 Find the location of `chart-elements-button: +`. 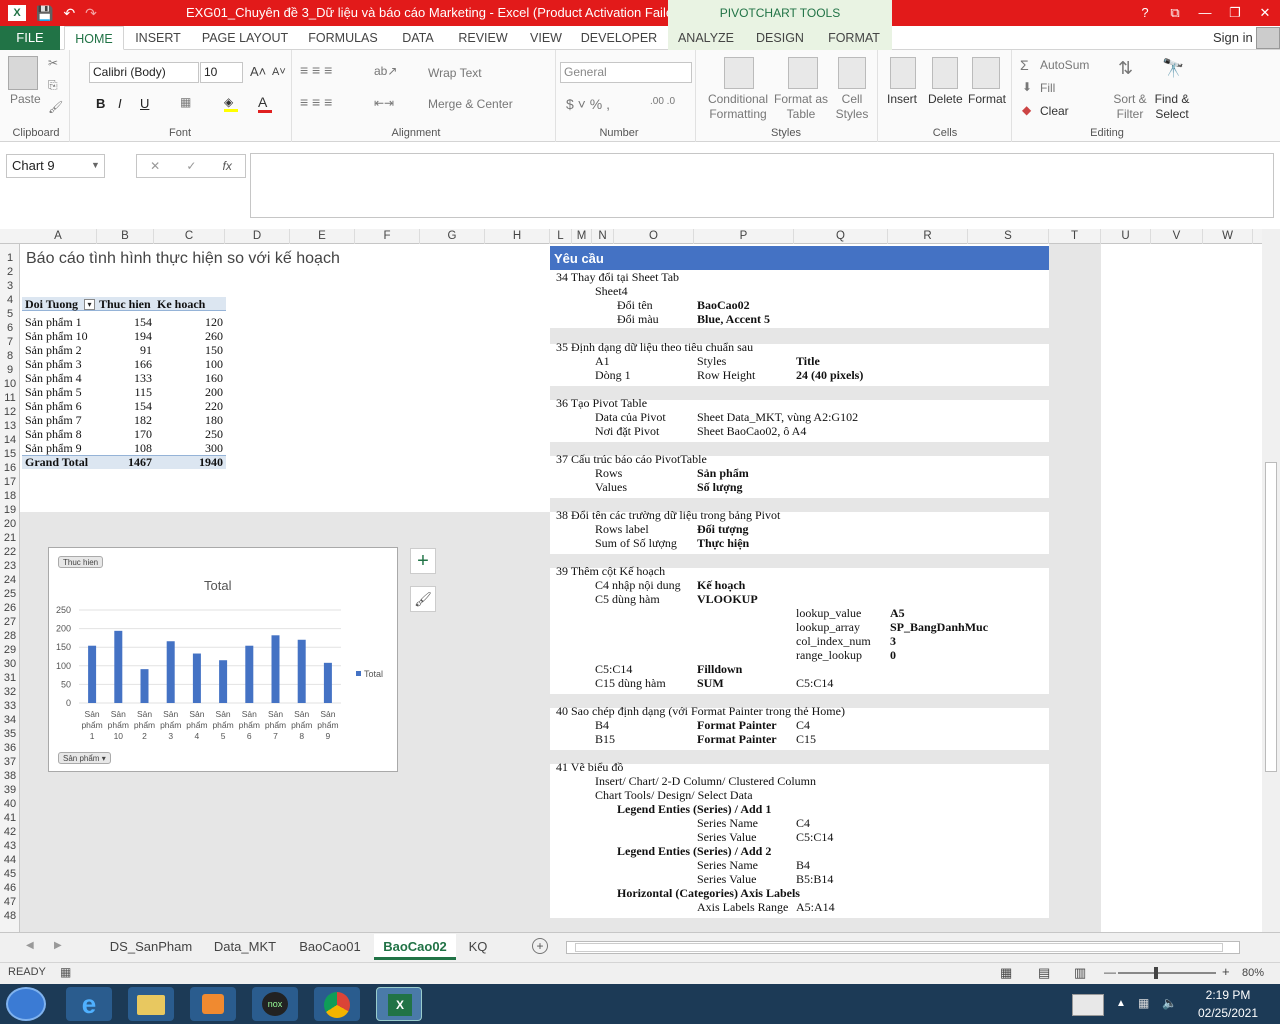

chart-elements-button: + is located at coordinates (423, 561).